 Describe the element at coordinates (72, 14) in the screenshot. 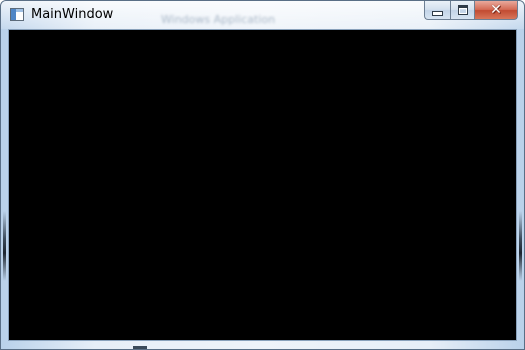

I see `window-title: MainWindow` at that location.